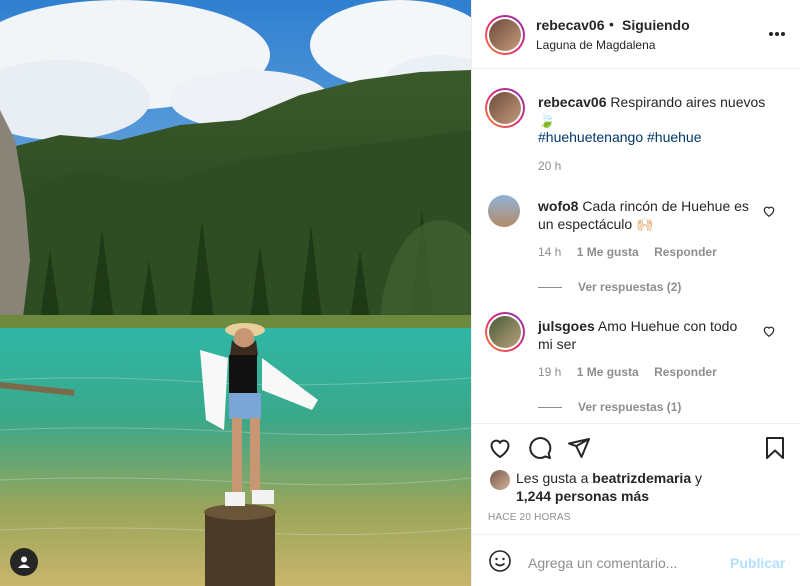 The width and height of the screenshot is (800, 586). Describe the element at coordinates (547, 120) in the screenshot. I see `leaf-emoji: 🍃` at that location.